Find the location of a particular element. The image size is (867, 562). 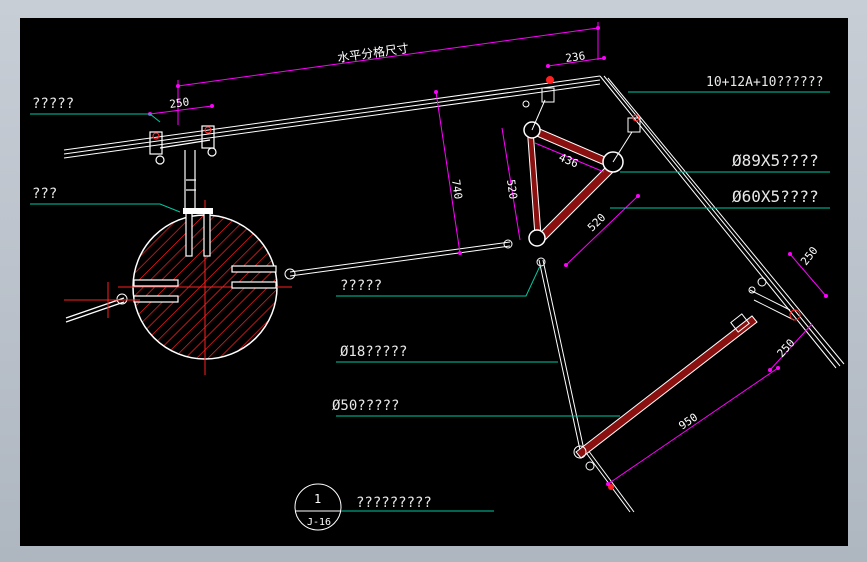

left-tie is located at coordinates (102, 302).